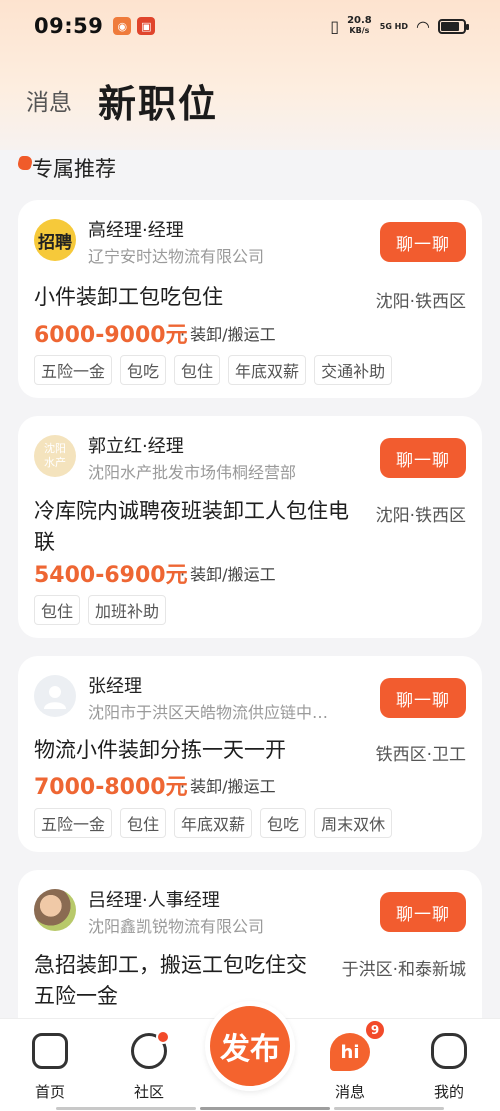 The height and width of the screenshot is (1111, 500). I want to click on recruiter-avatar: 沈阳 水产, so click(55, 456).